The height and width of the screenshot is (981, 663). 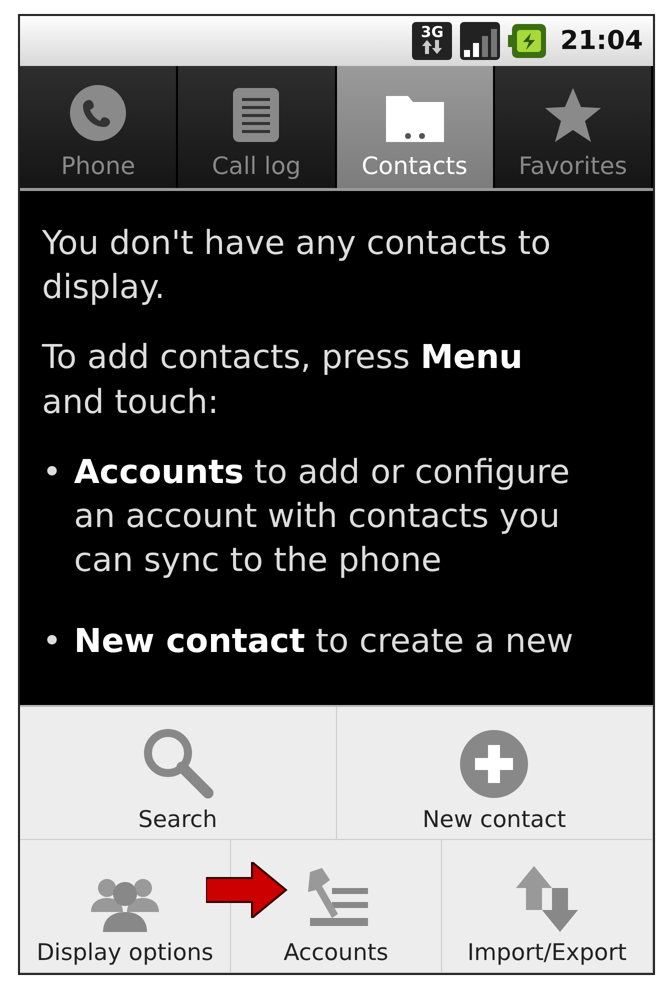 I want to click on tab: Call log, so click(x=257, y=127).